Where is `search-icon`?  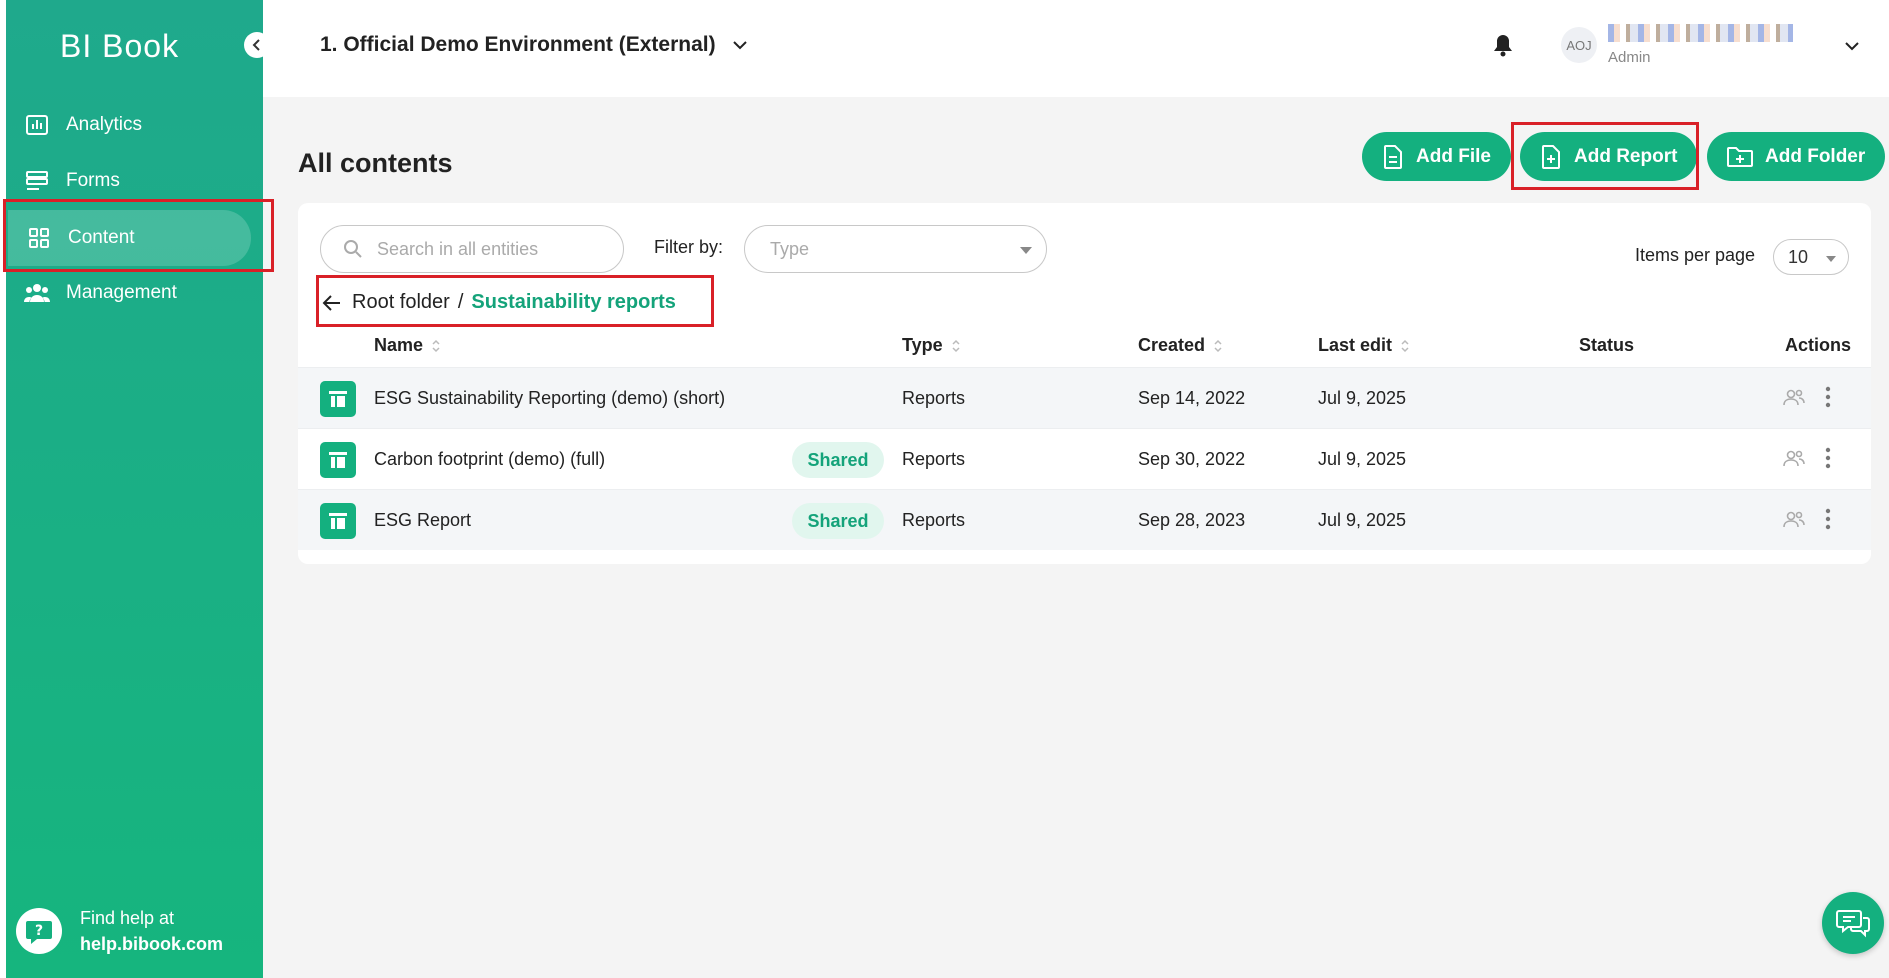
search-icon is located at coordinates (353, 249).